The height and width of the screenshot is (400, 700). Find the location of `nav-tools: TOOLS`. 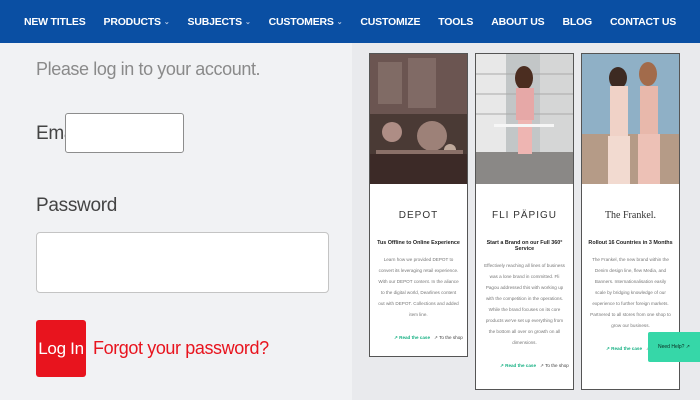

nav-tools: TOOLS is located at coordinates (455, 22).